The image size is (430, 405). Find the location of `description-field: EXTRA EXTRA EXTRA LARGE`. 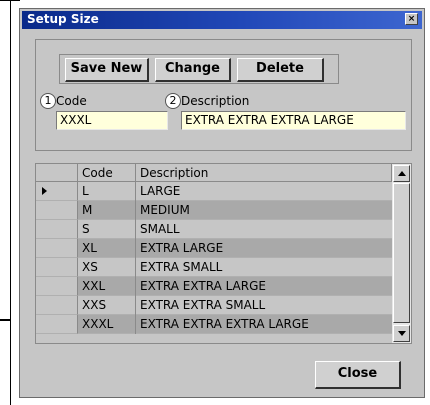

description-field: EXTRA EXTRA EXTRA LARGE is located at coordinates (293, 120).